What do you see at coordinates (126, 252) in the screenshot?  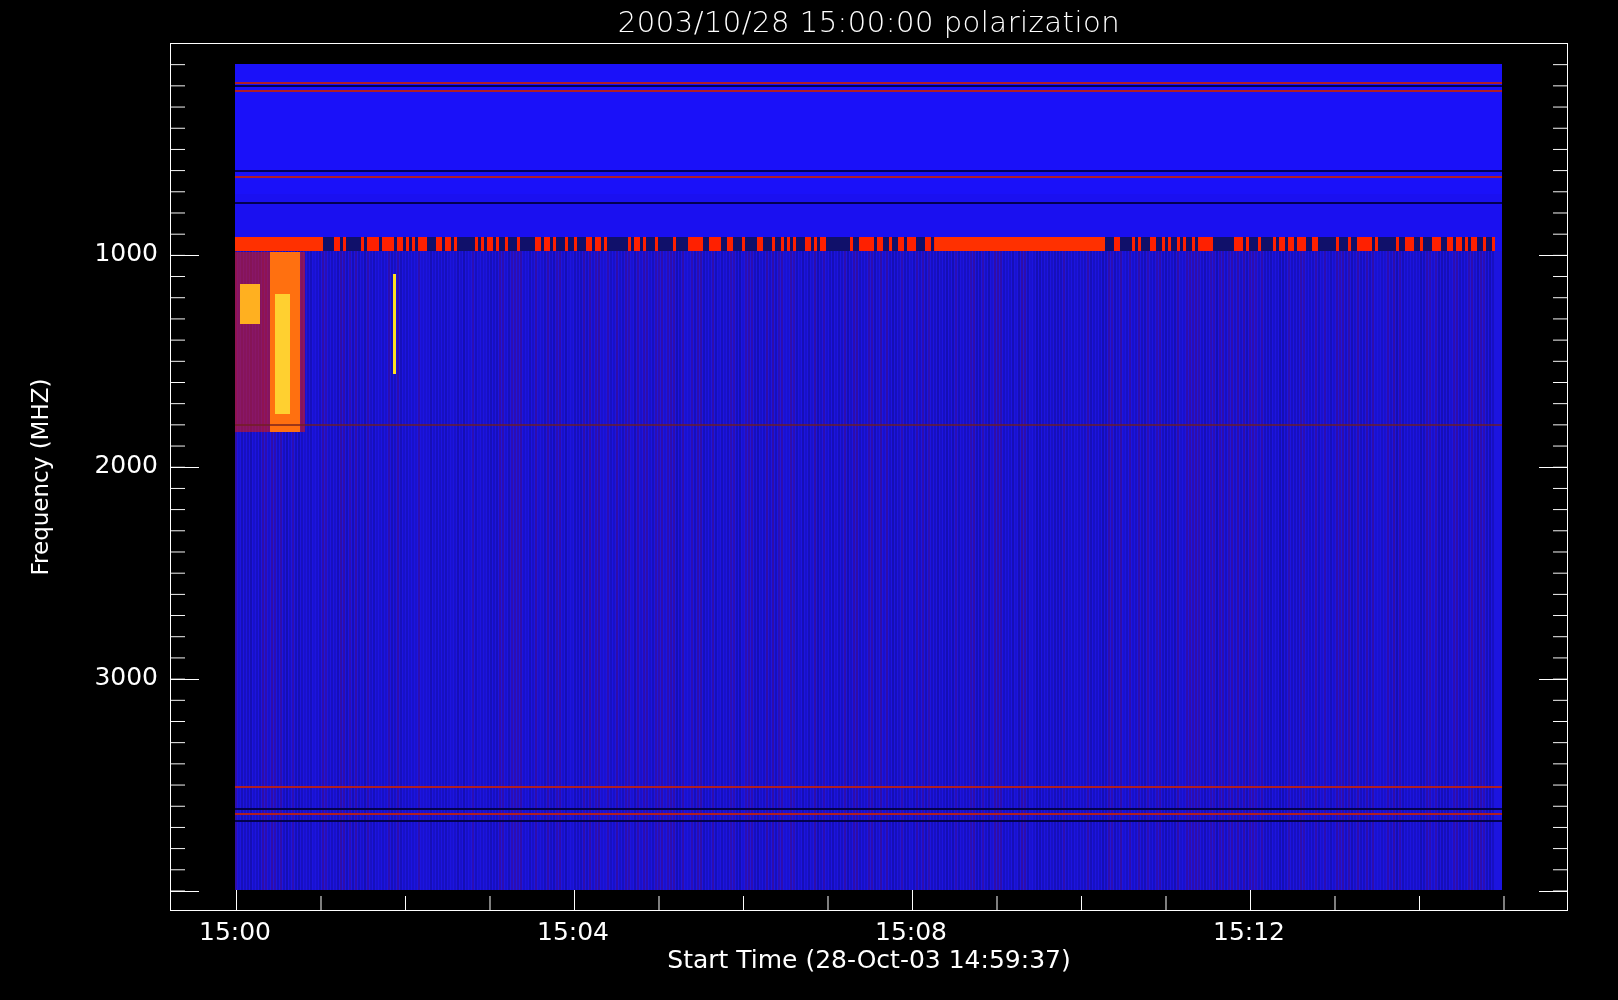 I see `y-tick-label: 1000` at bounding box center [126, 252].